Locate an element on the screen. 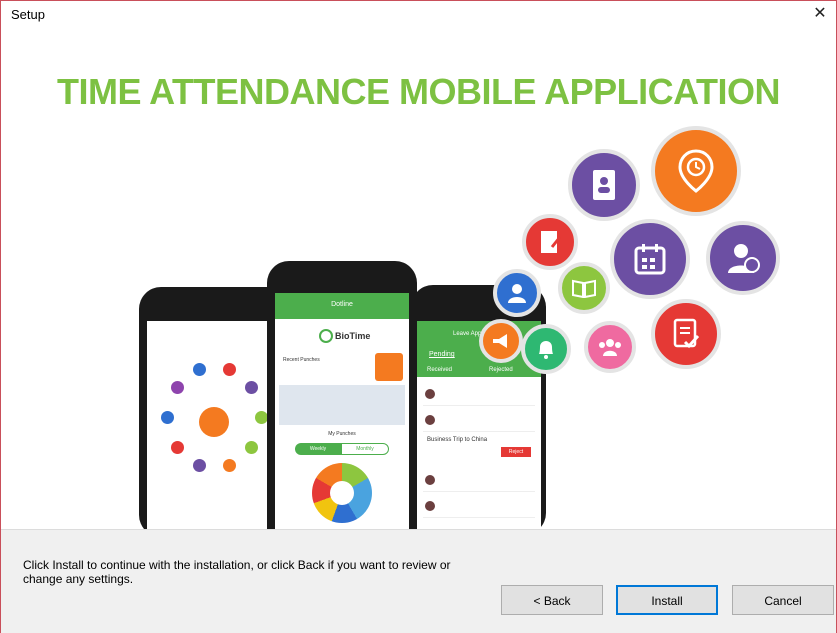  alarm-bell-icon is located at coordinates (546, 349).